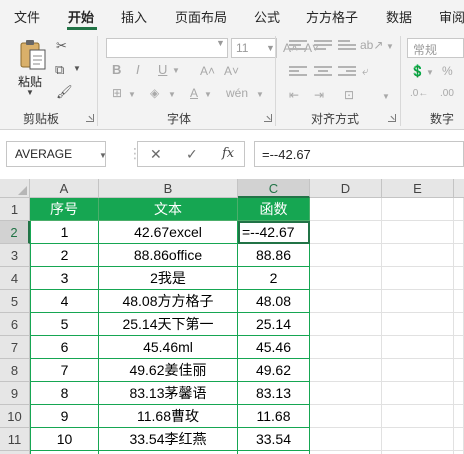  Describe the element at coordinates (15, 347) in the screenshot. I see `row-header: 7` at that location.